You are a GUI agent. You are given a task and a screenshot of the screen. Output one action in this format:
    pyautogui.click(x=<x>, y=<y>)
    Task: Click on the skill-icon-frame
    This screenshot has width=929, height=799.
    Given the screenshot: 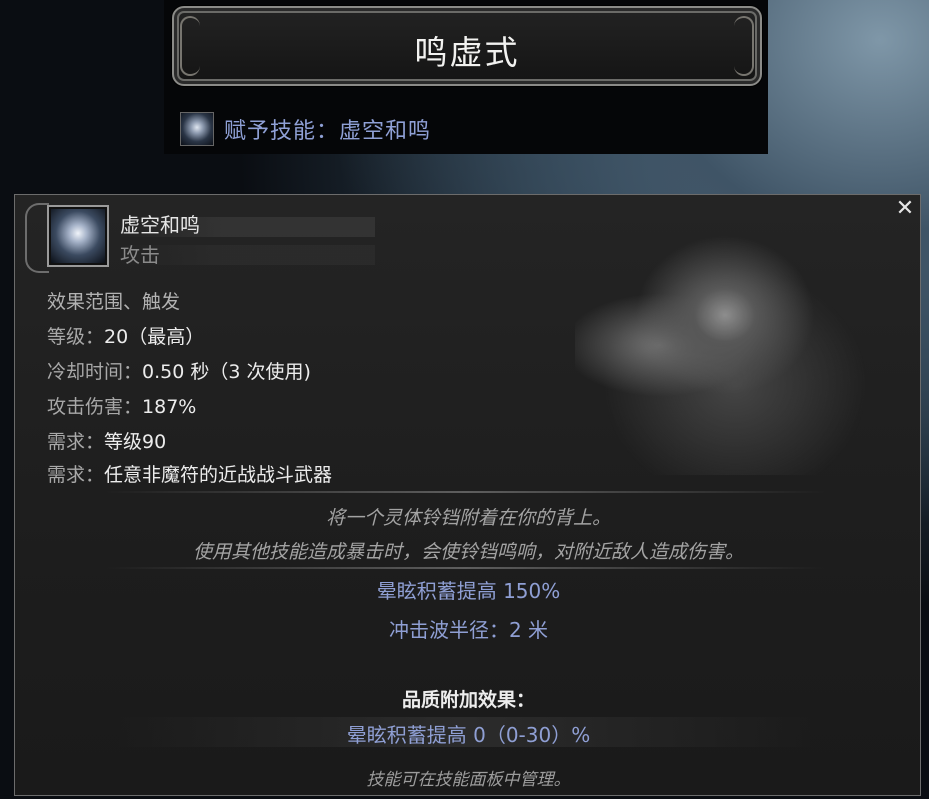 What is the action you would take?
    pyautogui.click(x=78, y=236)
    